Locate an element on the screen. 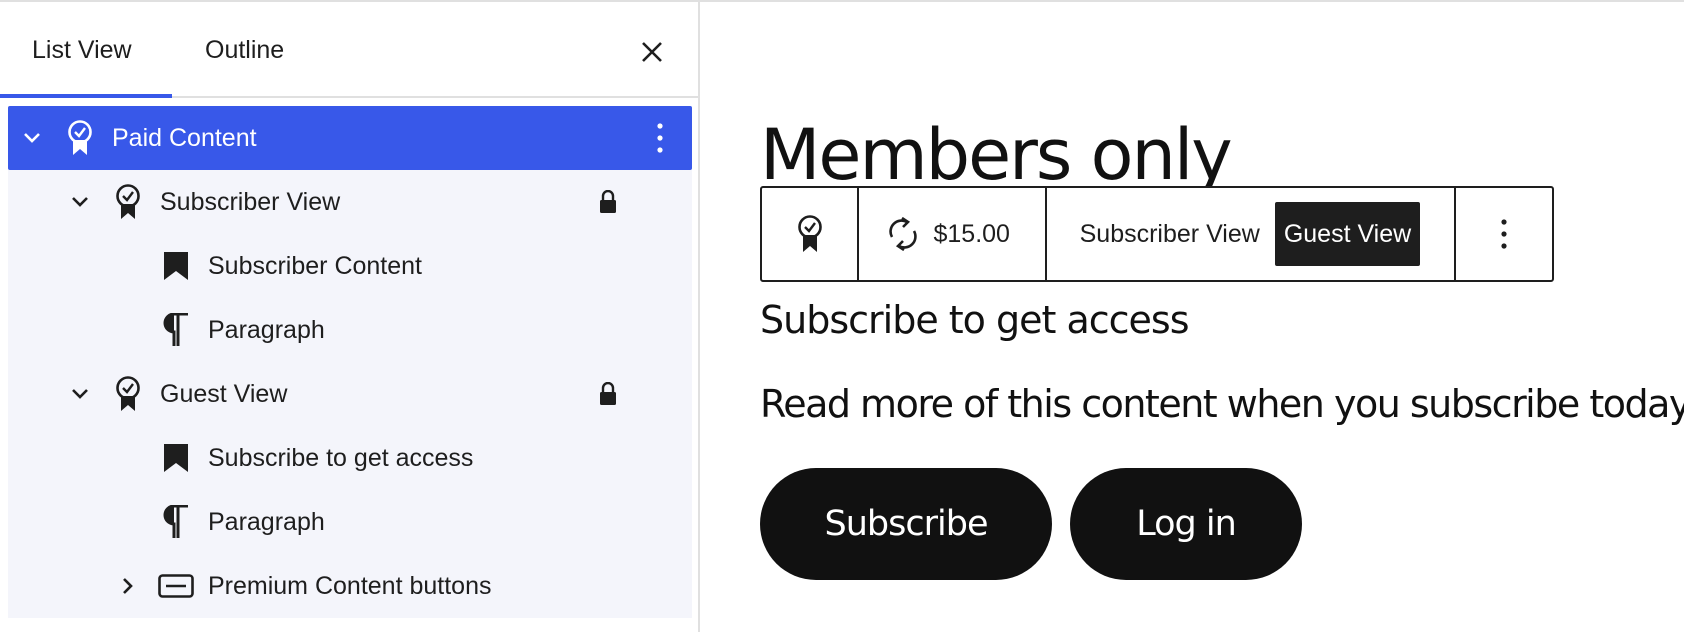  tree-item-subscriber-content: Subscriber Content is located at coordinates (350, 266).